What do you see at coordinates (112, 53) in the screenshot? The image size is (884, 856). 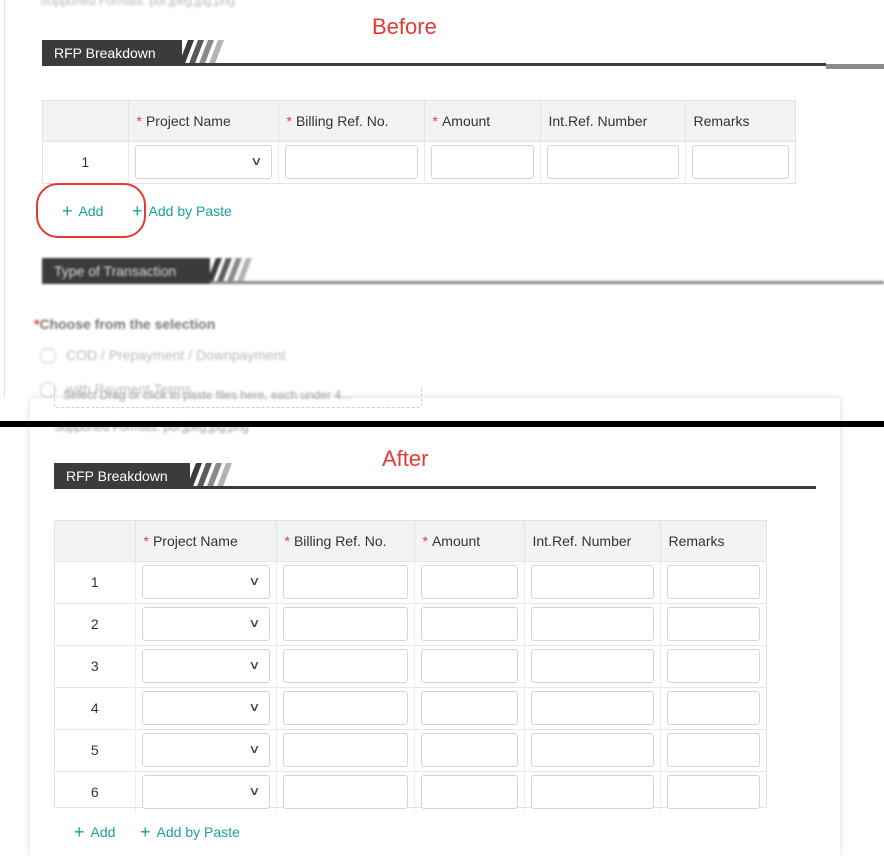 I see `section-title: RFP Breakdown` at bounding box center [112, 53].